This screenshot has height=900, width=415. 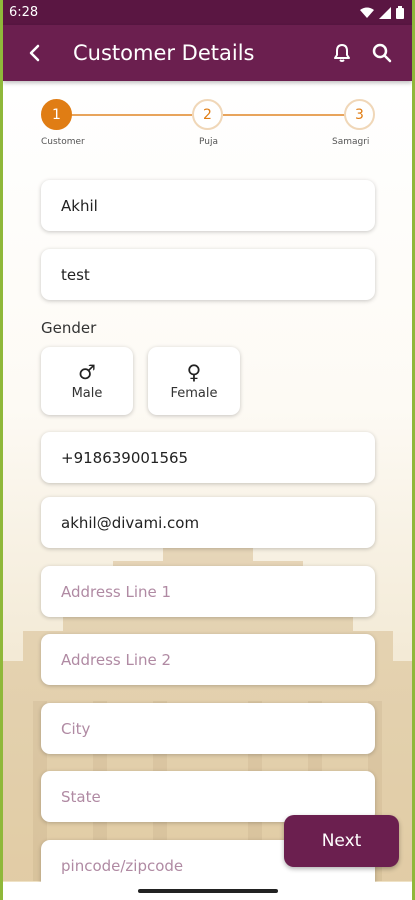 I want to click on first-name-value: Akhil, so click(x=79, y=205).